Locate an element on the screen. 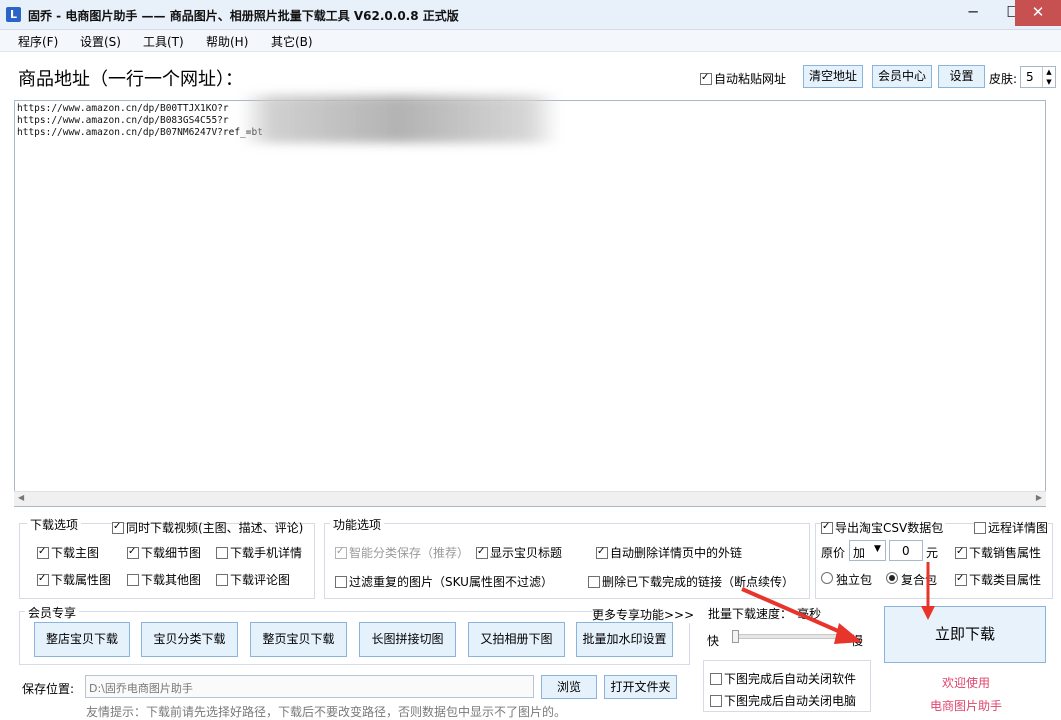 The image size is (1061, 720). annotation-arrows is located at coordinates (838, 603).